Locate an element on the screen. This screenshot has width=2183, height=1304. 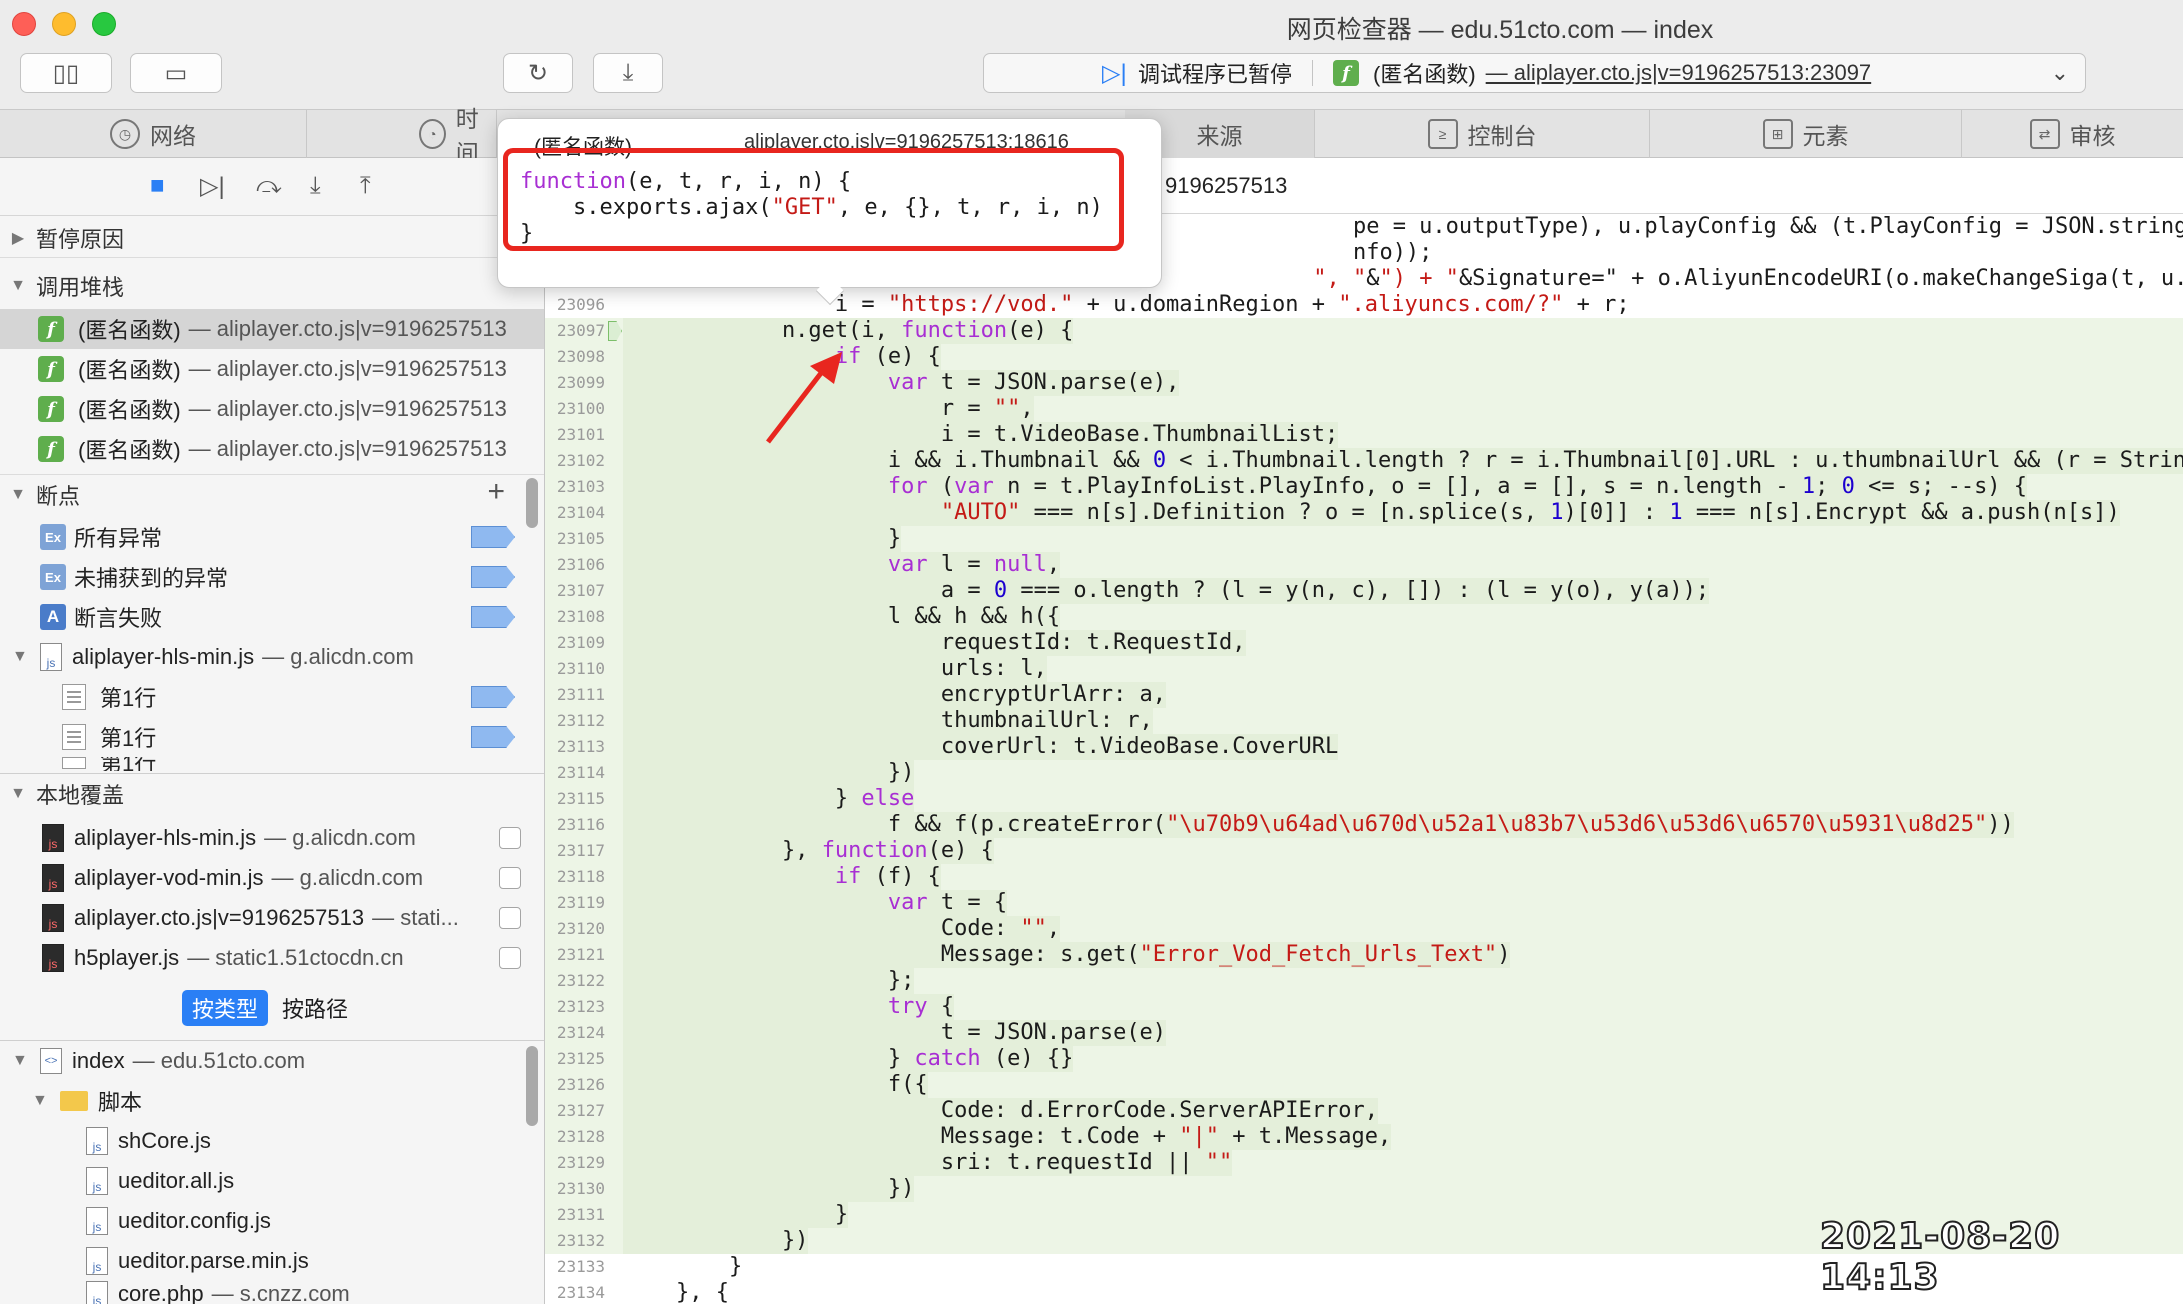
breakpoint-file-item: ▼ js aliplayer-hls-min.js — g.alicdn.com is located at coordinates (272, 657).